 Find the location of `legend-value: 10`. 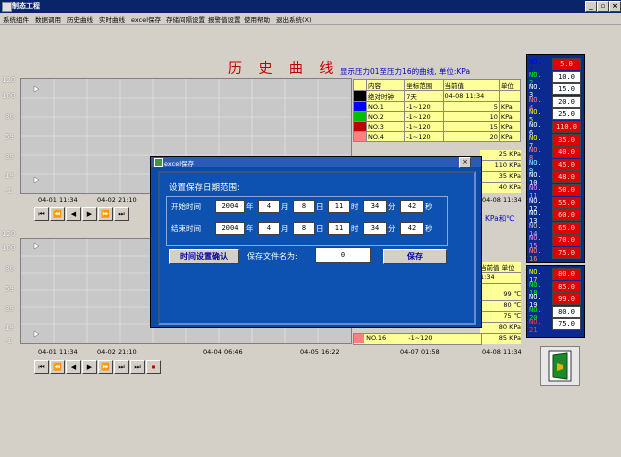

legend-value: 10 is located at coordinates (471, 116).